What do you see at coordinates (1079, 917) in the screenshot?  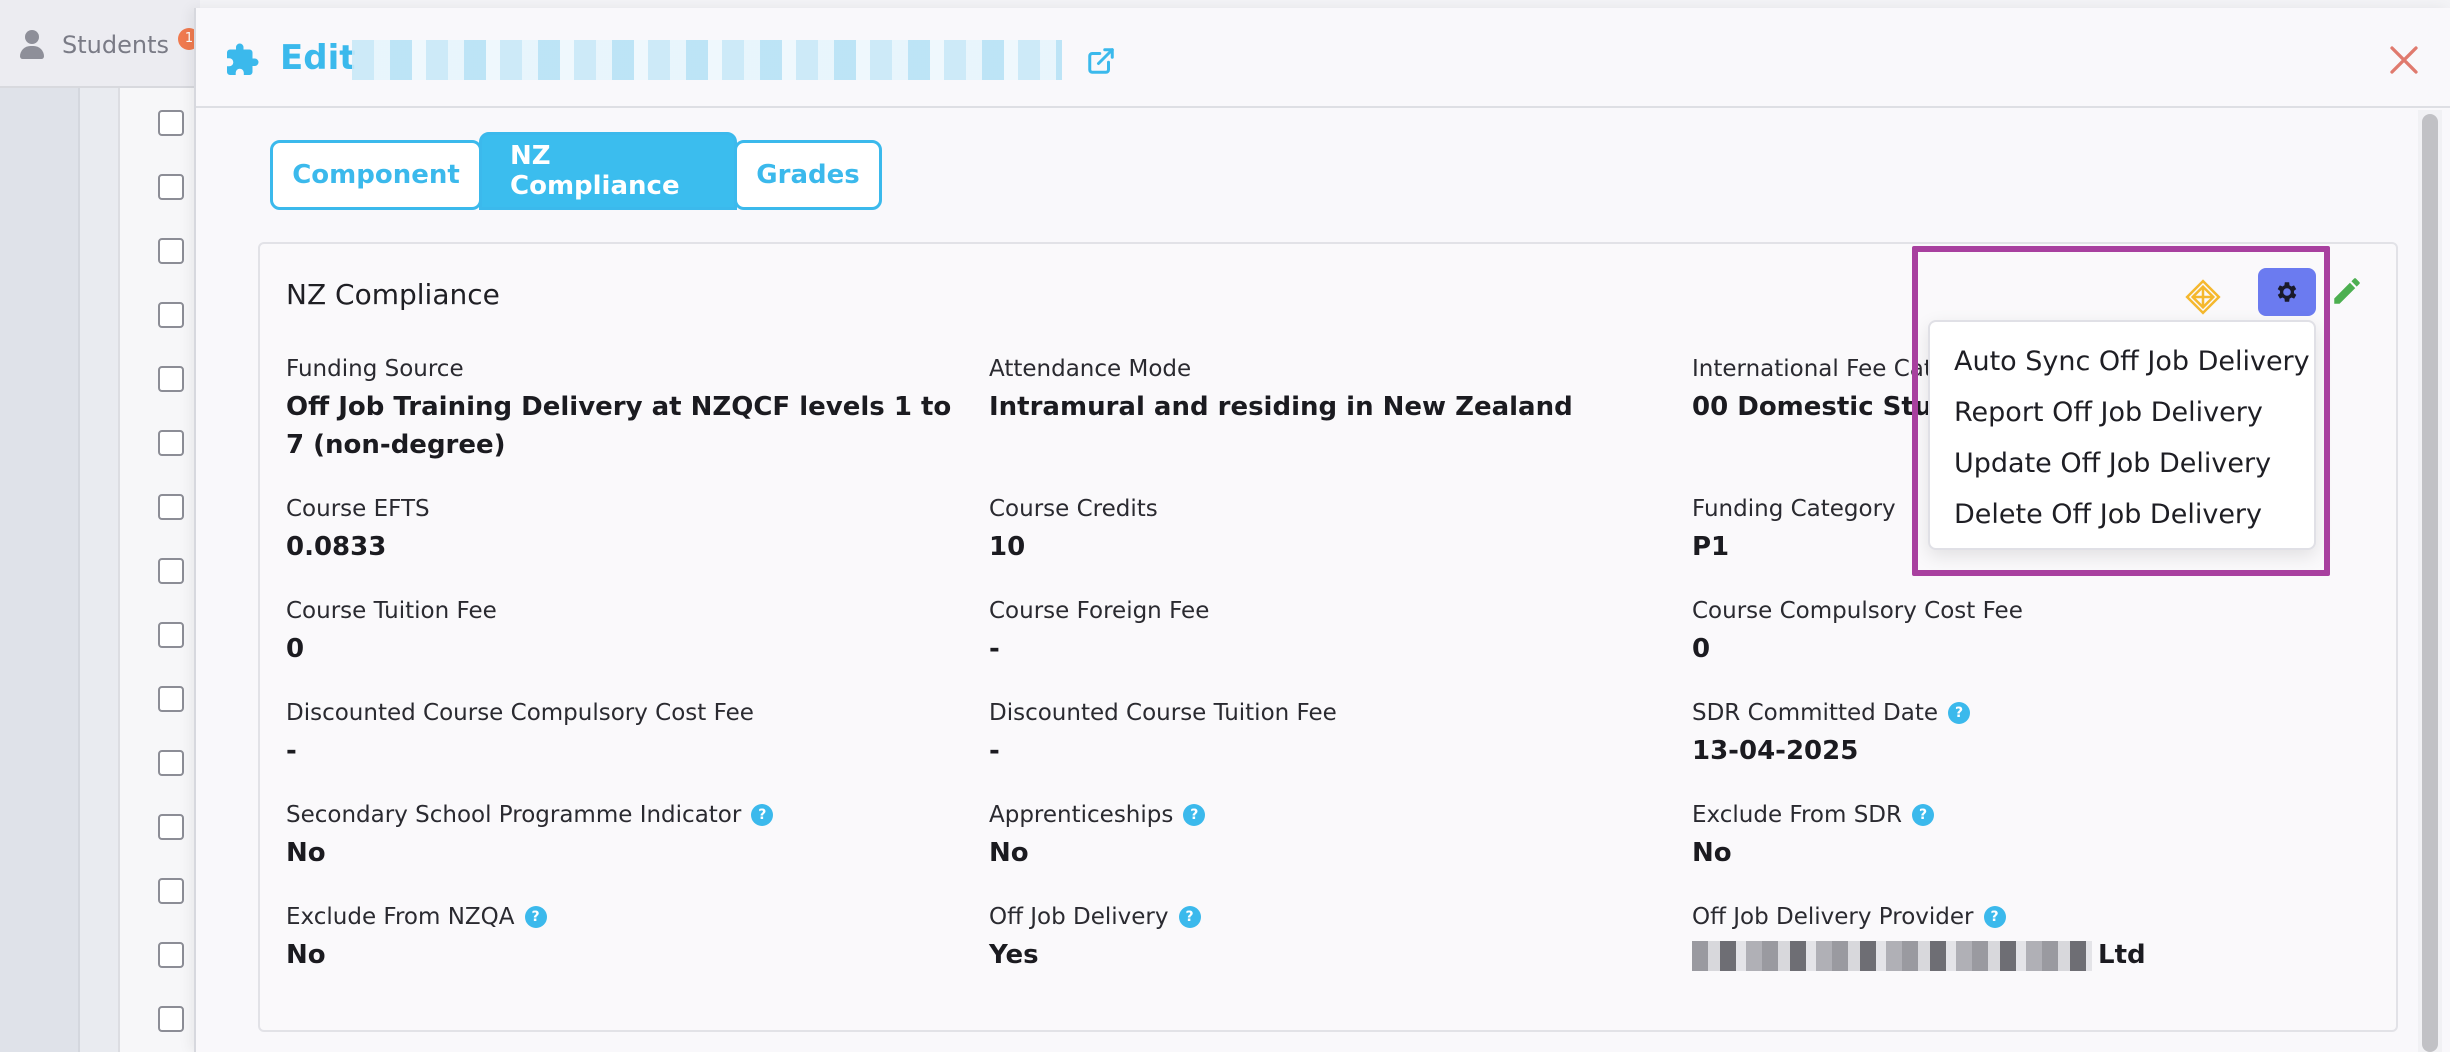 I see `field-label: Off Job Delivery` at bounding box center [1079, 917].